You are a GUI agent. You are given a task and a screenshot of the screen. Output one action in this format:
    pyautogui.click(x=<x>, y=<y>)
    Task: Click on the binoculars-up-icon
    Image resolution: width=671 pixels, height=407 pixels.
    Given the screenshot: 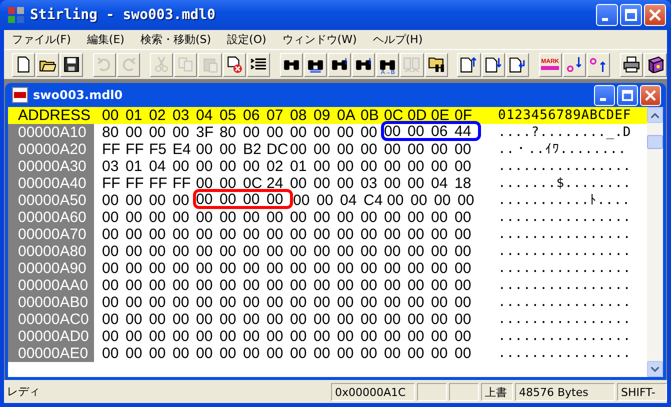 What is the action you would take?
    pyautogui.click(x=363, y=64)
    